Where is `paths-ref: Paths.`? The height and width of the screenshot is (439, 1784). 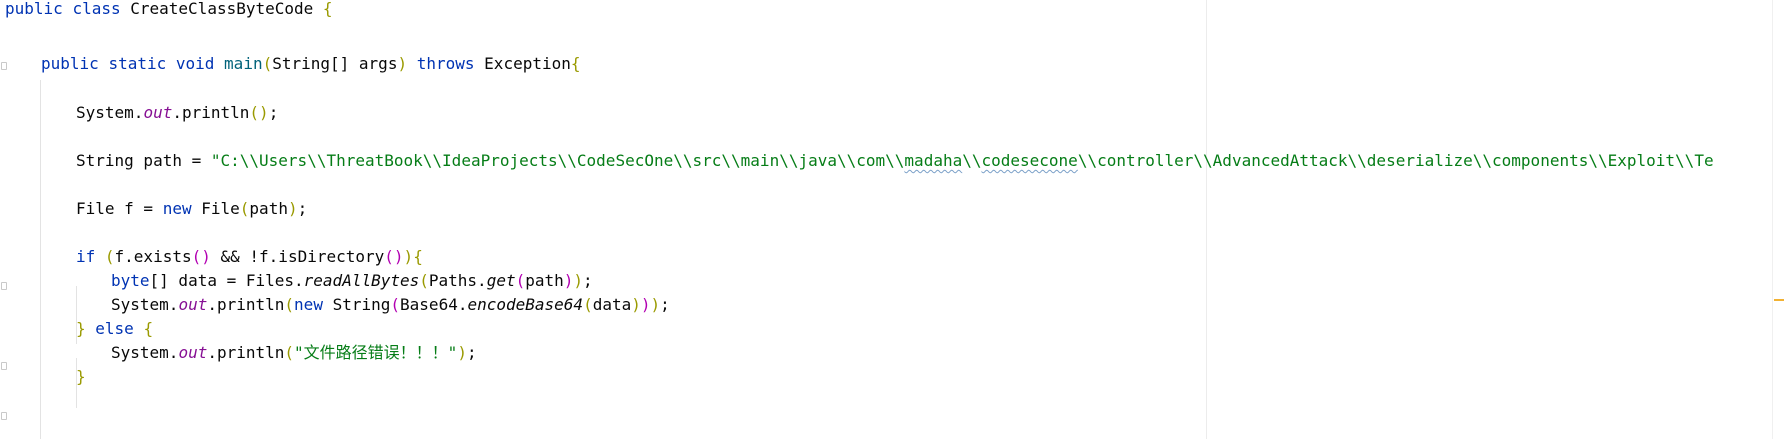
paths-ref: Paths. is located at coordinates (457, 280).